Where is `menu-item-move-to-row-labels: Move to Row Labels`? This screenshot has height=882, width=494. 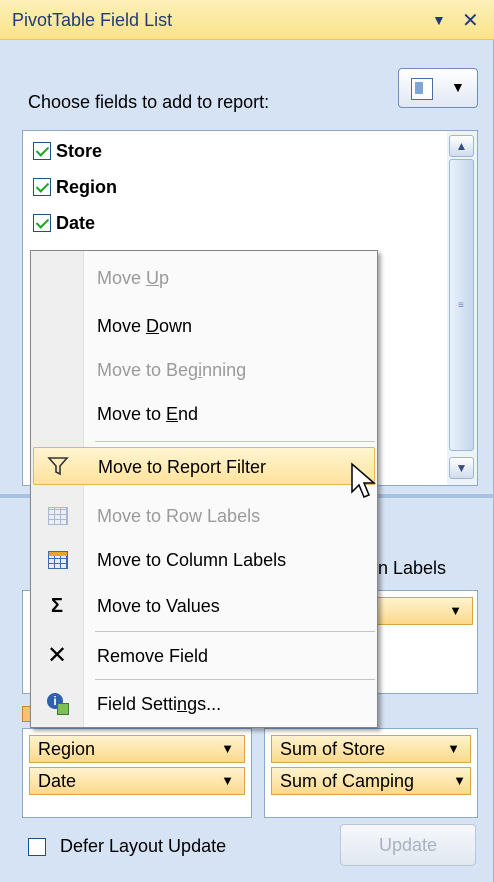 menu-item-move-to-row-labels: Move to Row Labels is located at coordinates (204, 516).